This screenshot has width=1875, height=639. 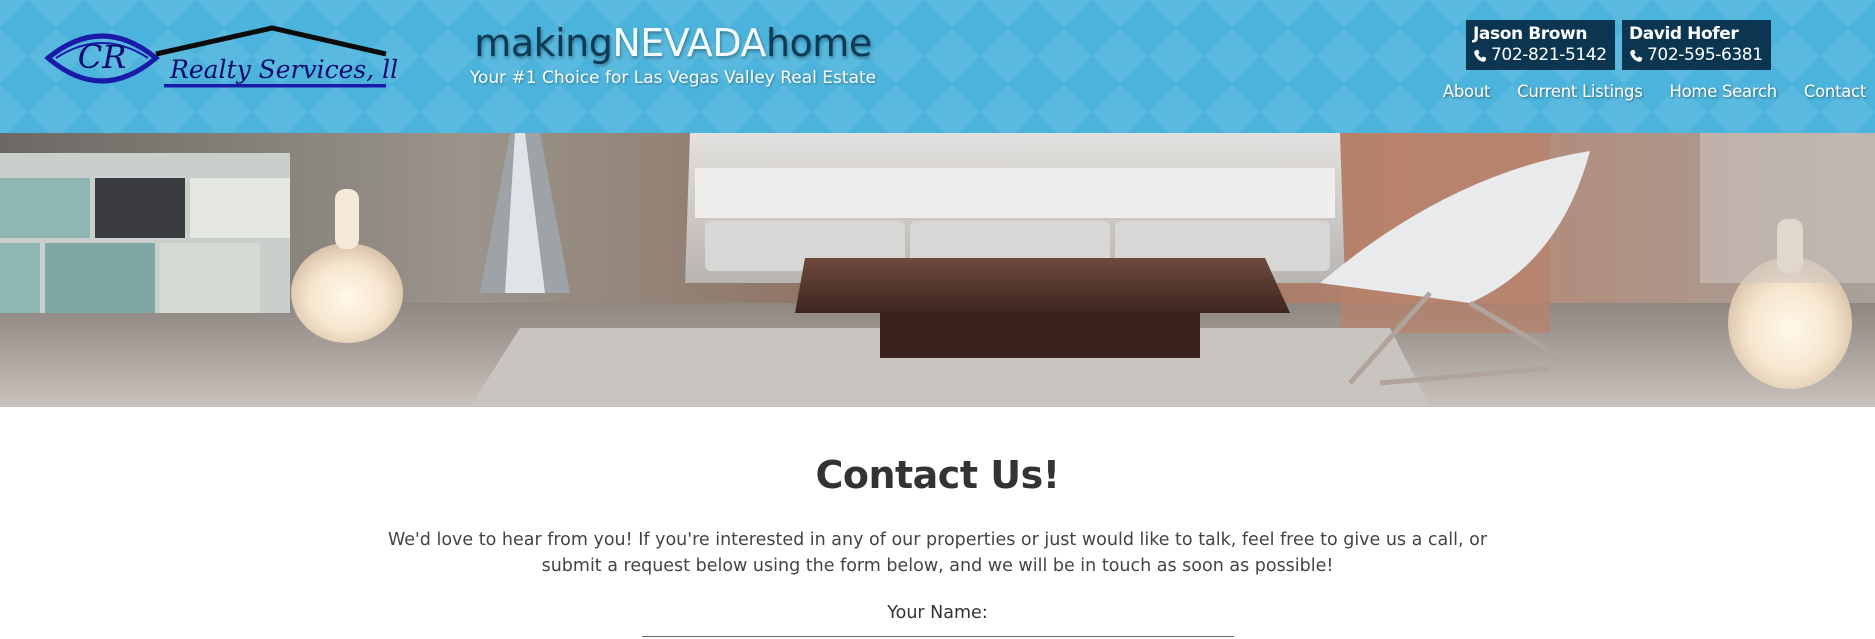 What do you see at coordinates (937, 475) in the screenshot?
I see `page-title: Contact Us!` at bounding box center [937, 475].